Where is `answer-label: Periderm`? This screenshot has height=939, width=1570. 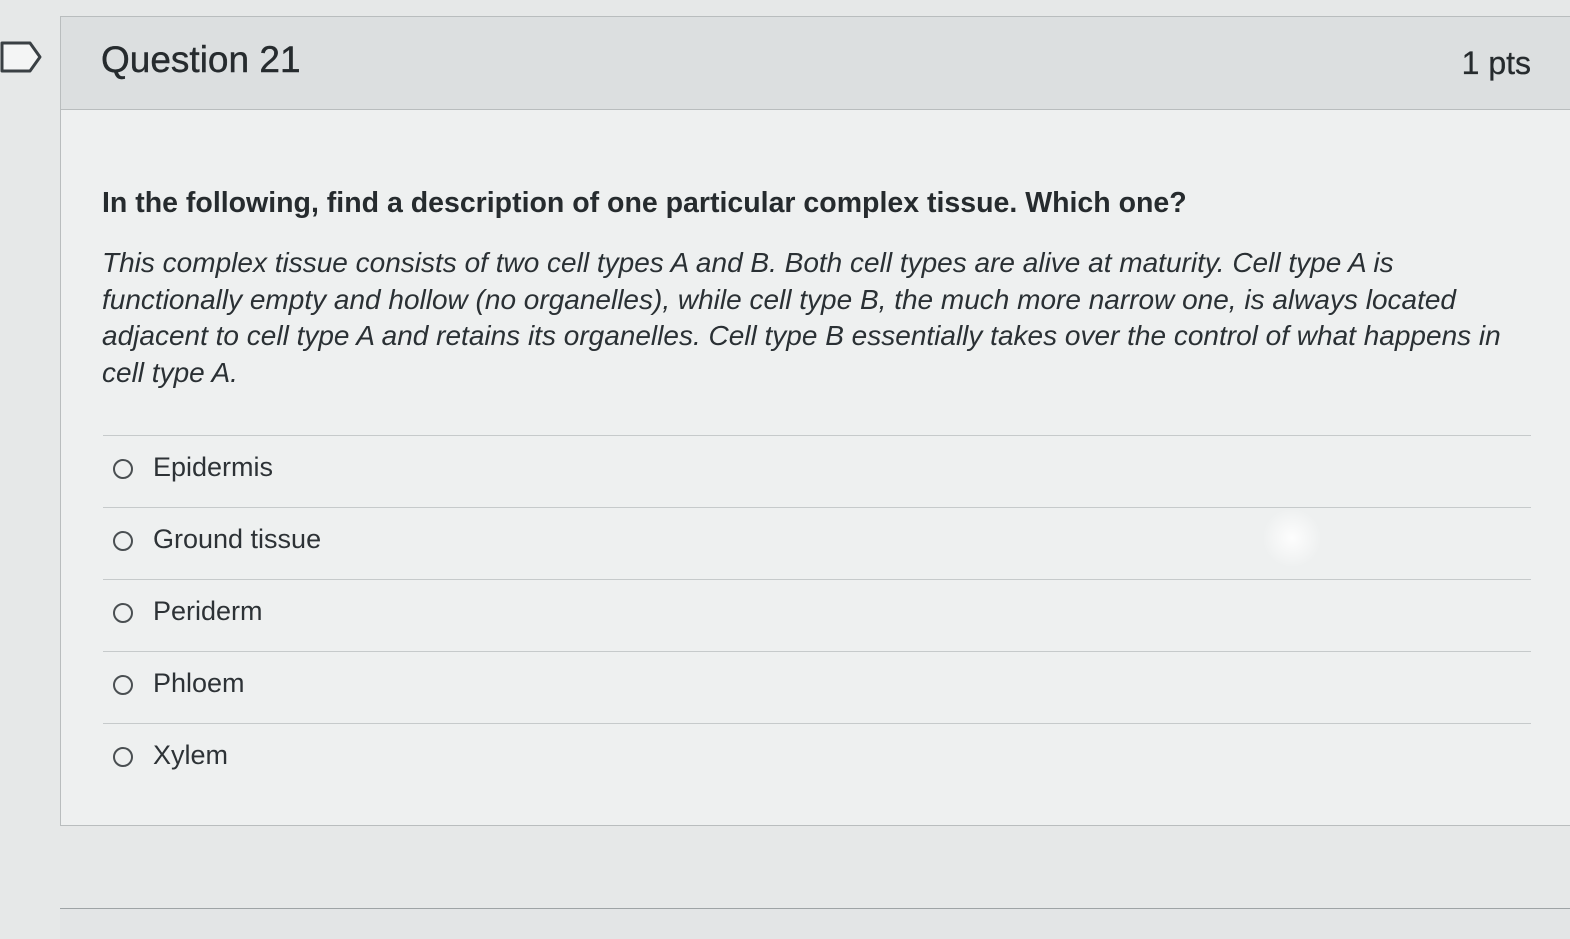 answer-label: Periderm is located at coordinates (208, 611).